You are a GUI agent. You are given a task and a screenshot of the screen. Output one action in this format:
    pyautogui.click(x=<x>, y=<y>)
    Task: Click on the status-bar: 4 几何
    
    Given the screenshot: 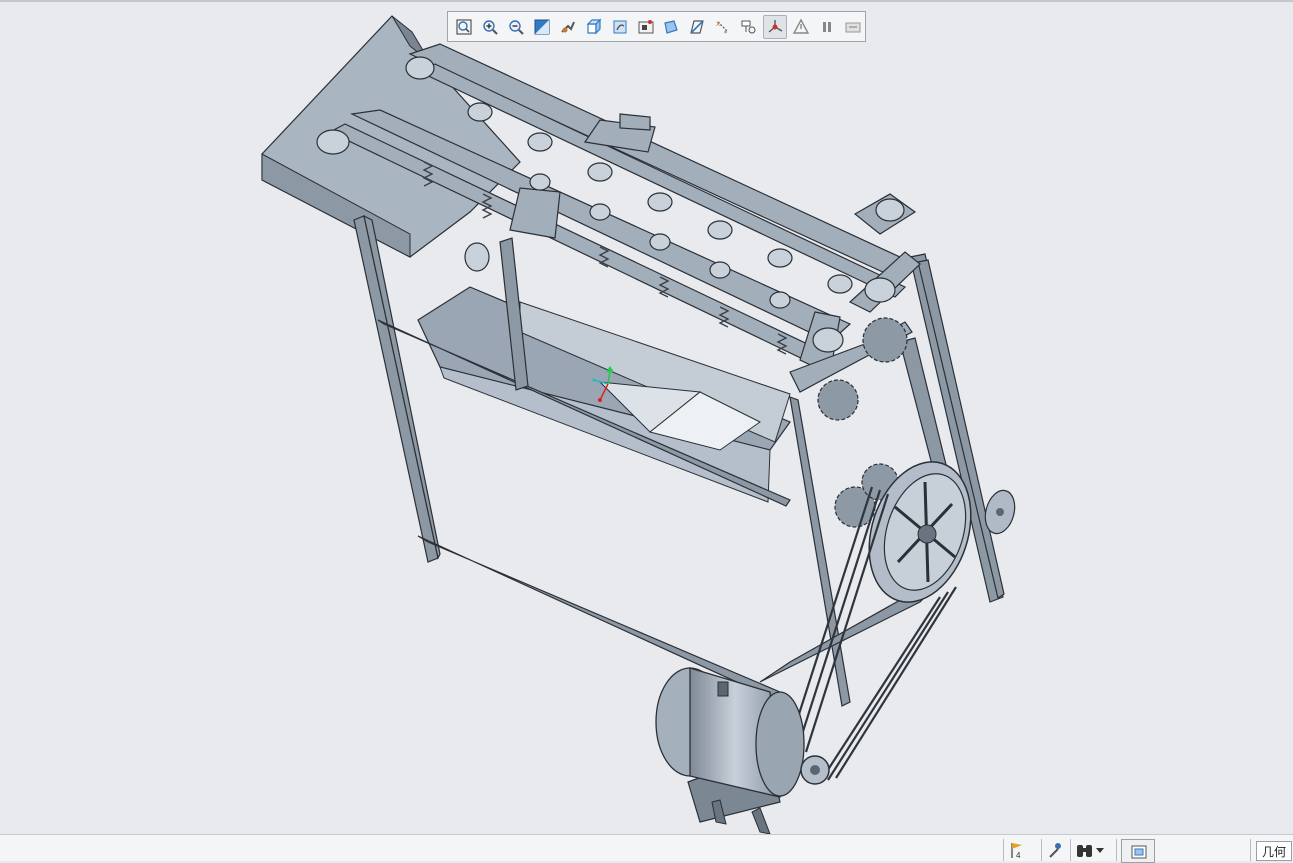 What is the action you would take?
    pyautogui.click(x=646, y=848)
    